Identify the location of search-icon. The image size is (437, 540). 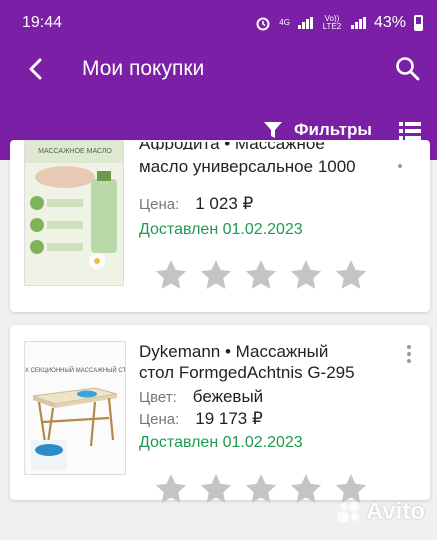
(408, 69).